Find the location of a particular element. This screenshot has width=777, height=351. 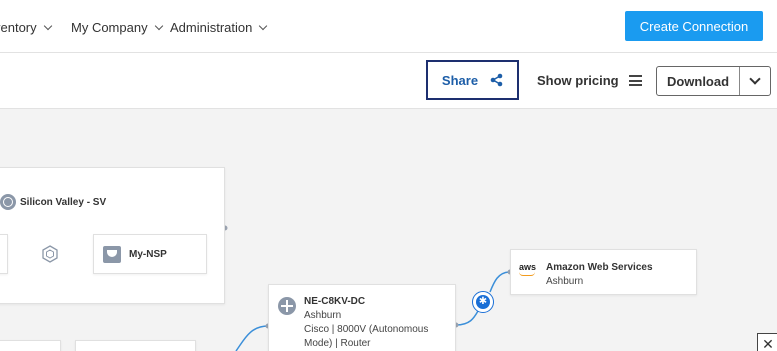

show-pricing-label: Show pricing is located at coordinates (578, 80).